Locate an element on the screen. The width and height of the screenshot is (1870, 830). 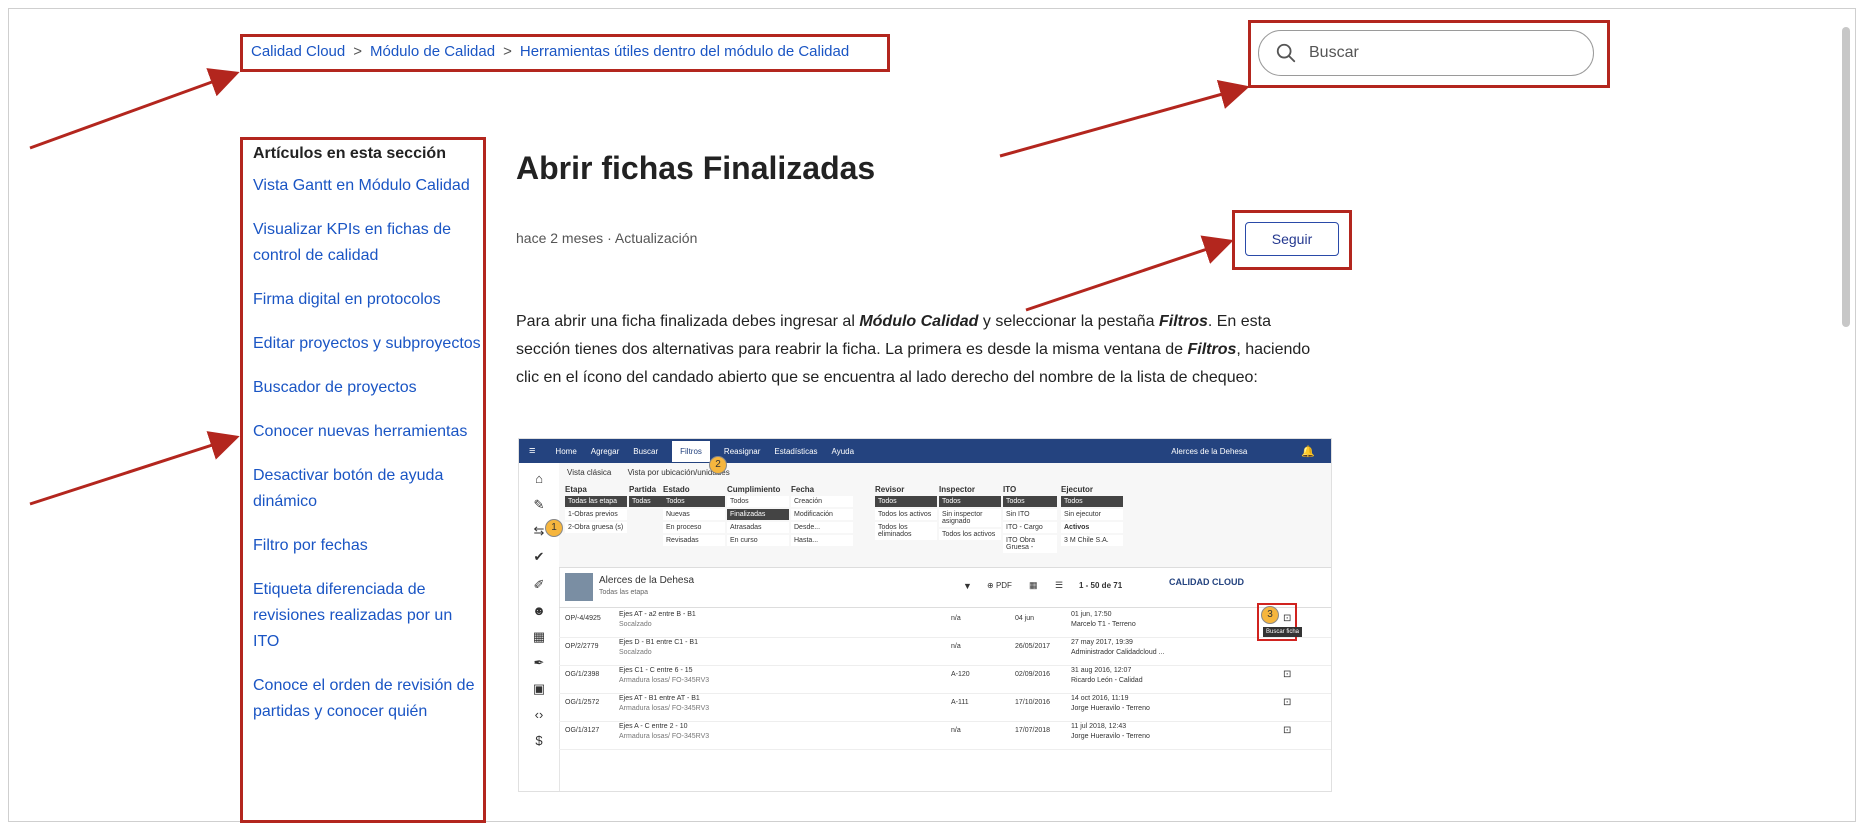
scrollbar-thumb is located at coordinates (1846, 177).